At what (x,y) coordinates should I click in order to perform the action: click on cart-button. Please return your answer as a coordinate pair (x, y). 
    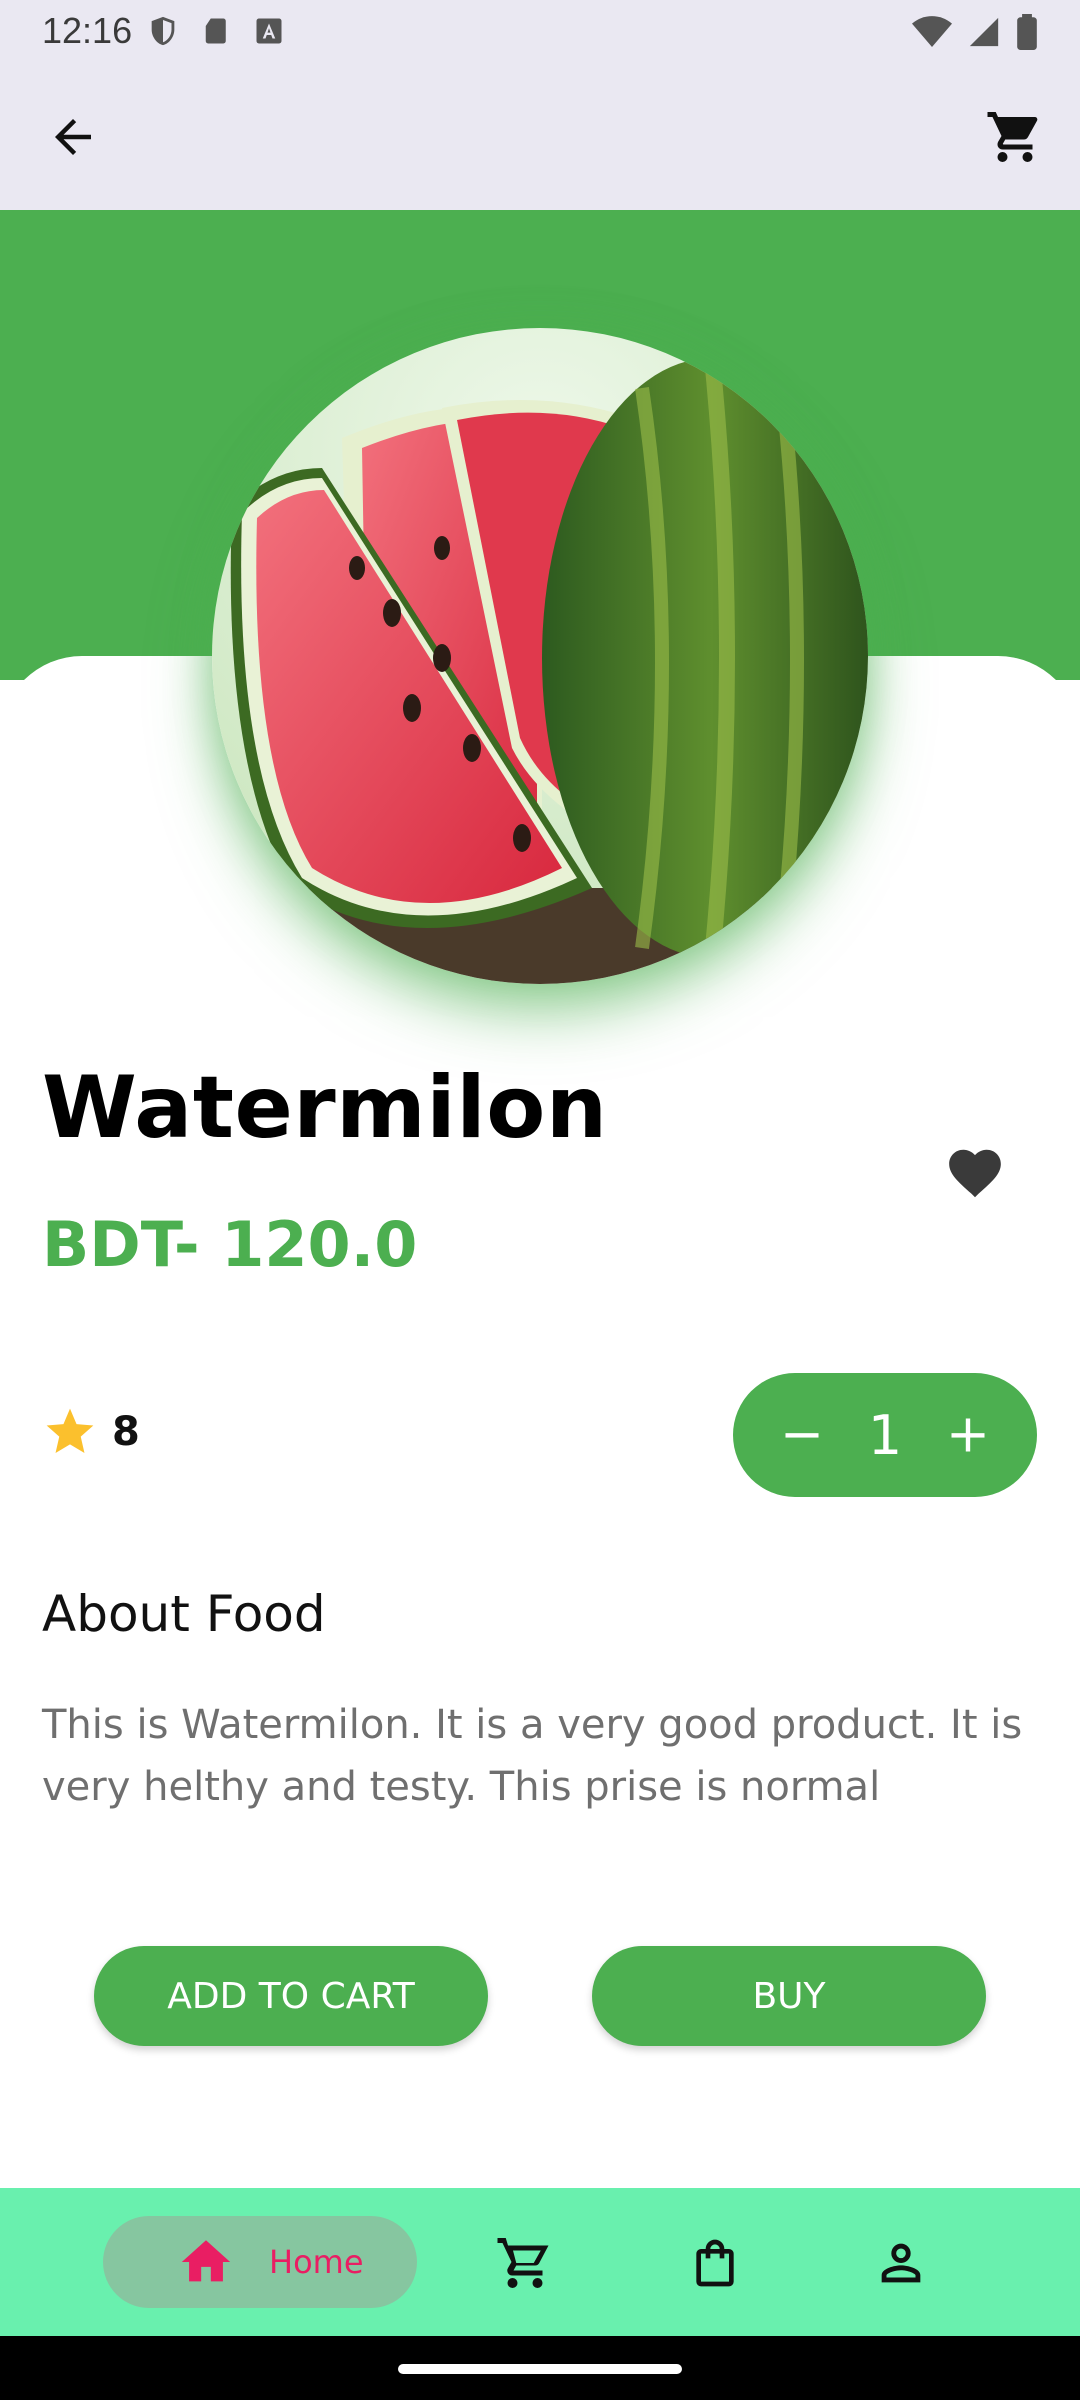
    Looking at the image, I should click on (1015, 137).